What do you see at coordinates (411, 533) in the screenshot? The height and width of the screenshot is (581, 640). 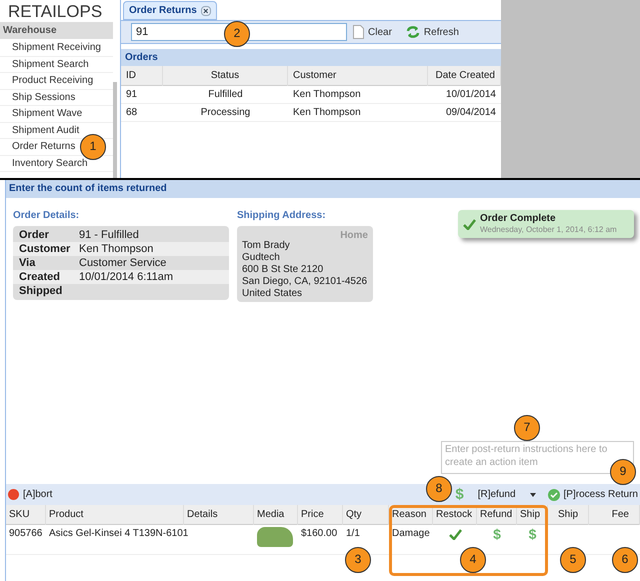 I see `table-cell: Damage` at bounding box center [411, 533].